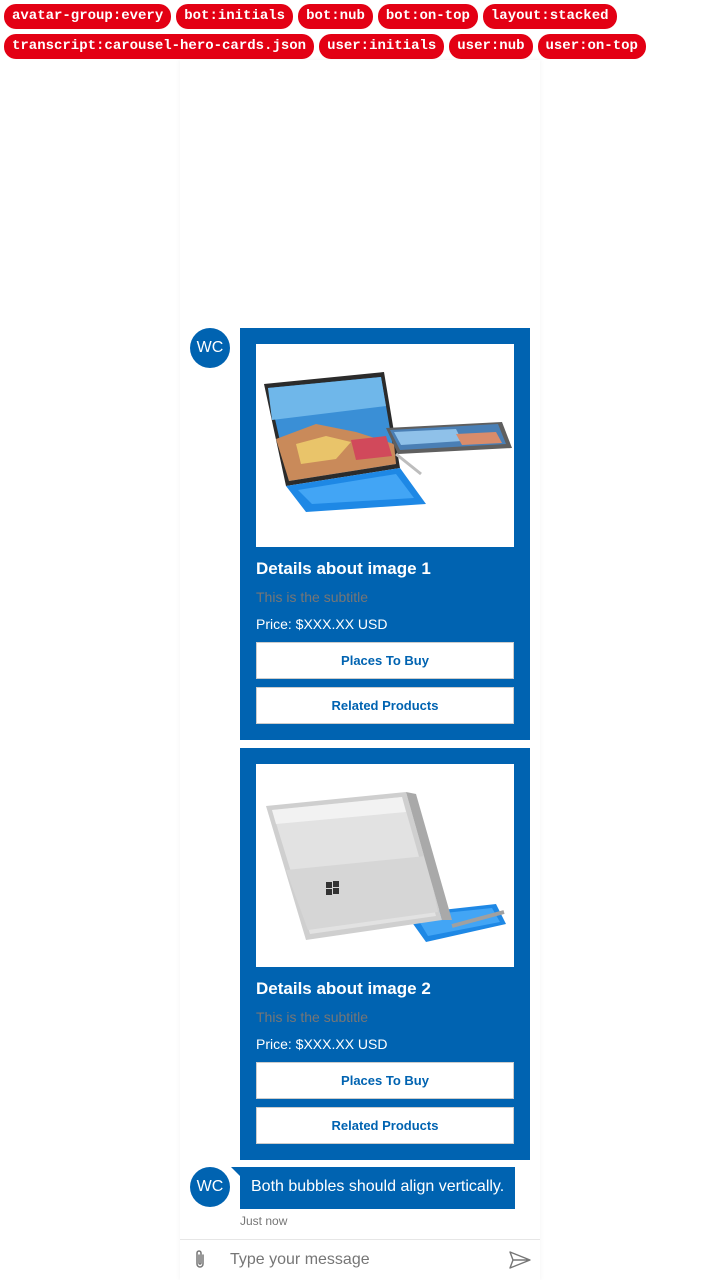  Describe the element at coordinates (591, 46) in the screenshot. I see `tag: user:on-top` at that location.